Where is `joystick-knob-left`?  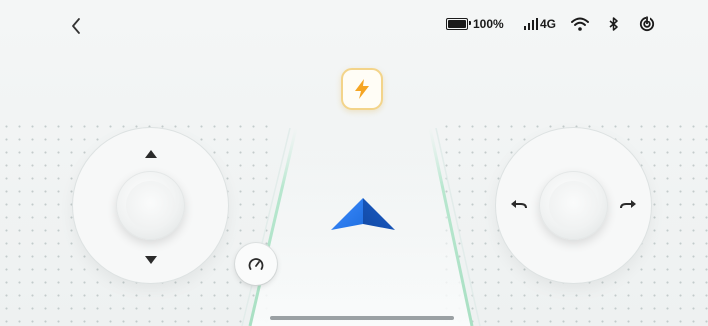 joystick-knob-left is located at coordinates (150, 205).